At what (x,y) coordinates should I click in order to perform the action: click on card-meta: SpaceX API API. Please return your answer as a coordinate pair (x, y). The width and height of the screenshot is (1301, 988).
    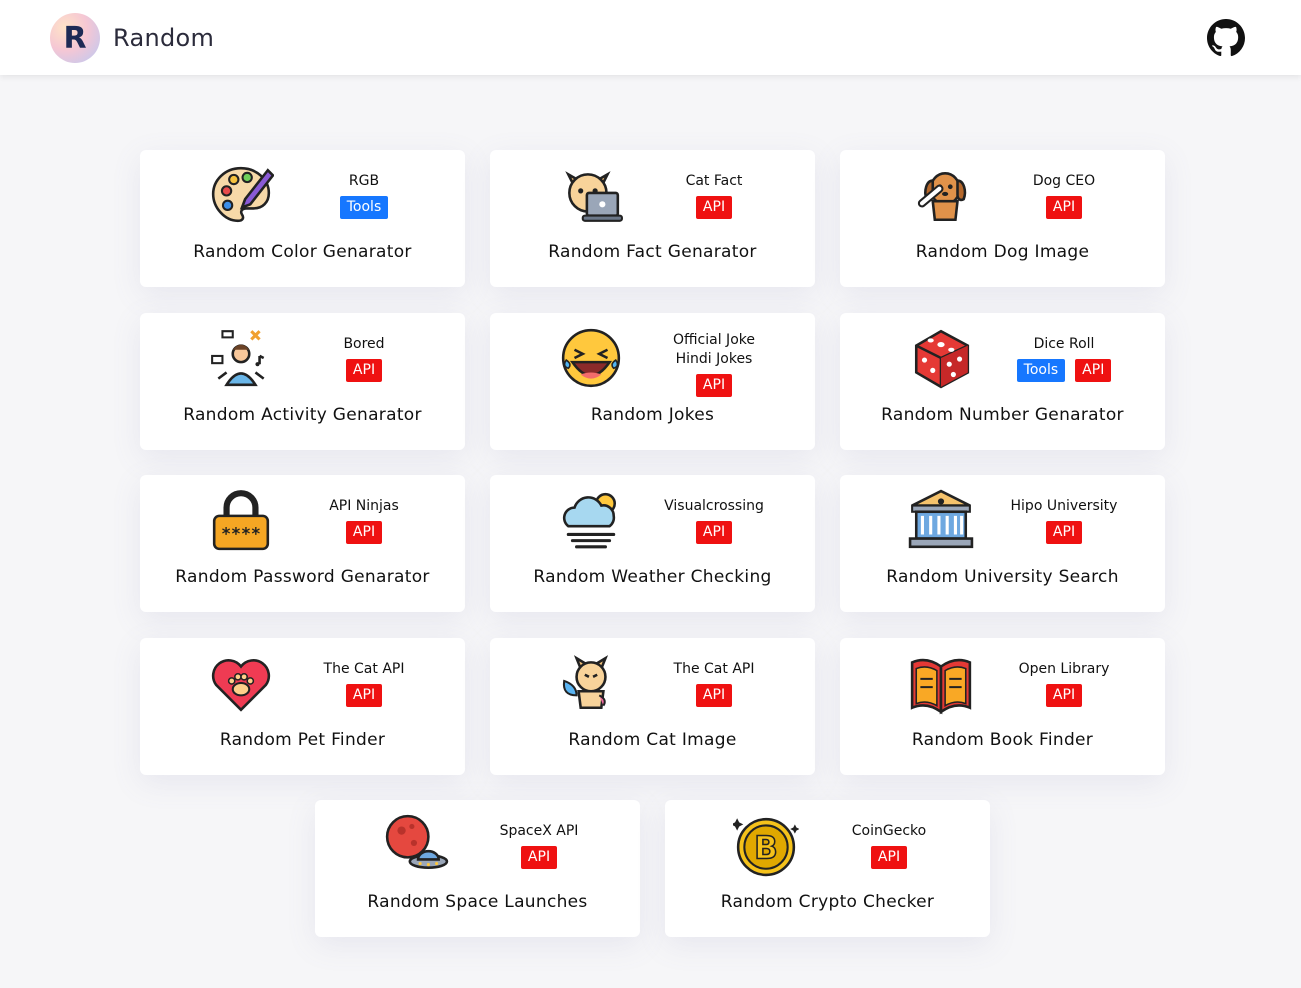
    Looking at the image, I should click on (539, 845).